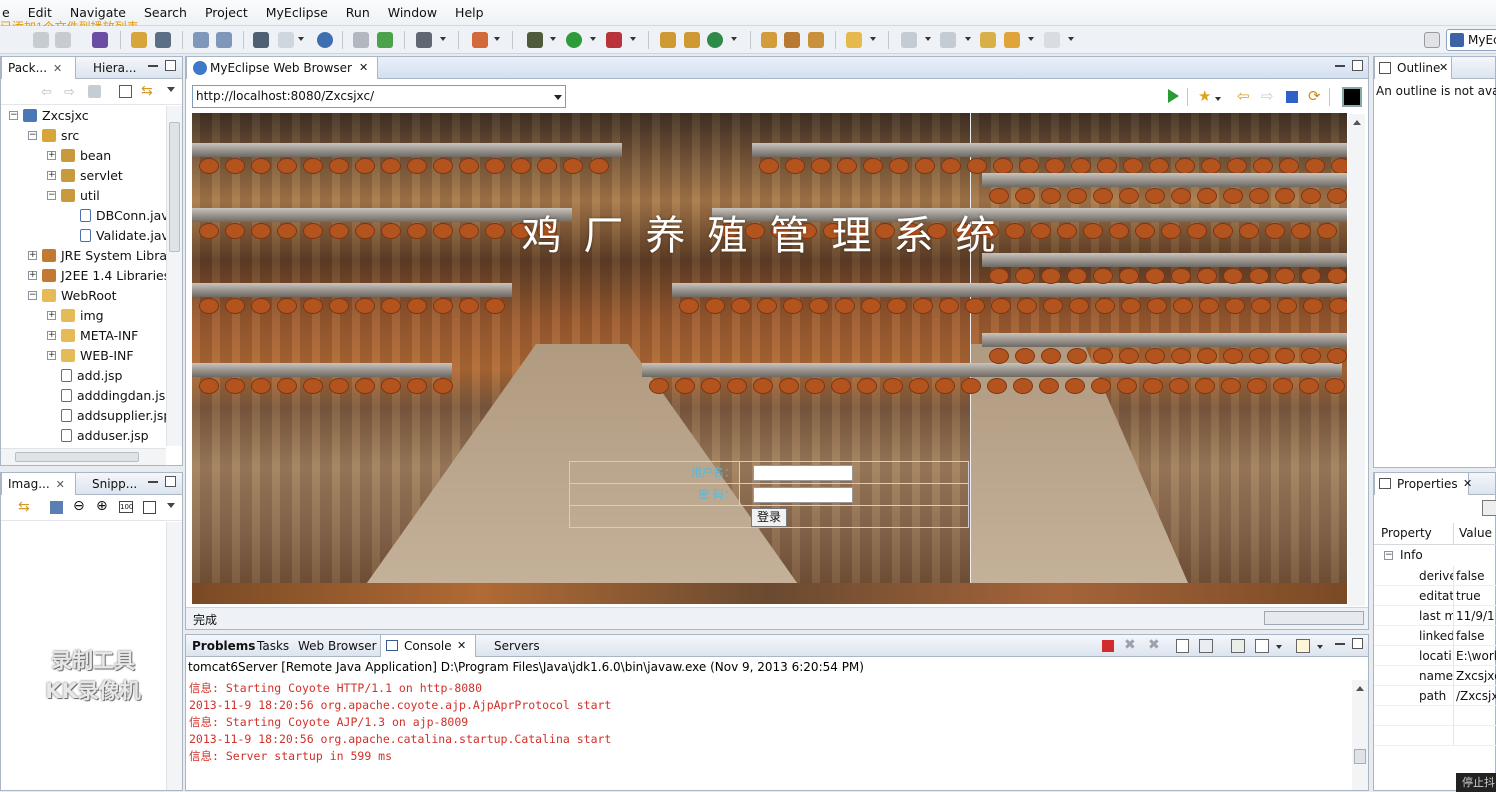  What do you see at coordinates (92, 336) in the screenshot?
I see `tree-item: + META-INF` at bounding box center [92, 336].